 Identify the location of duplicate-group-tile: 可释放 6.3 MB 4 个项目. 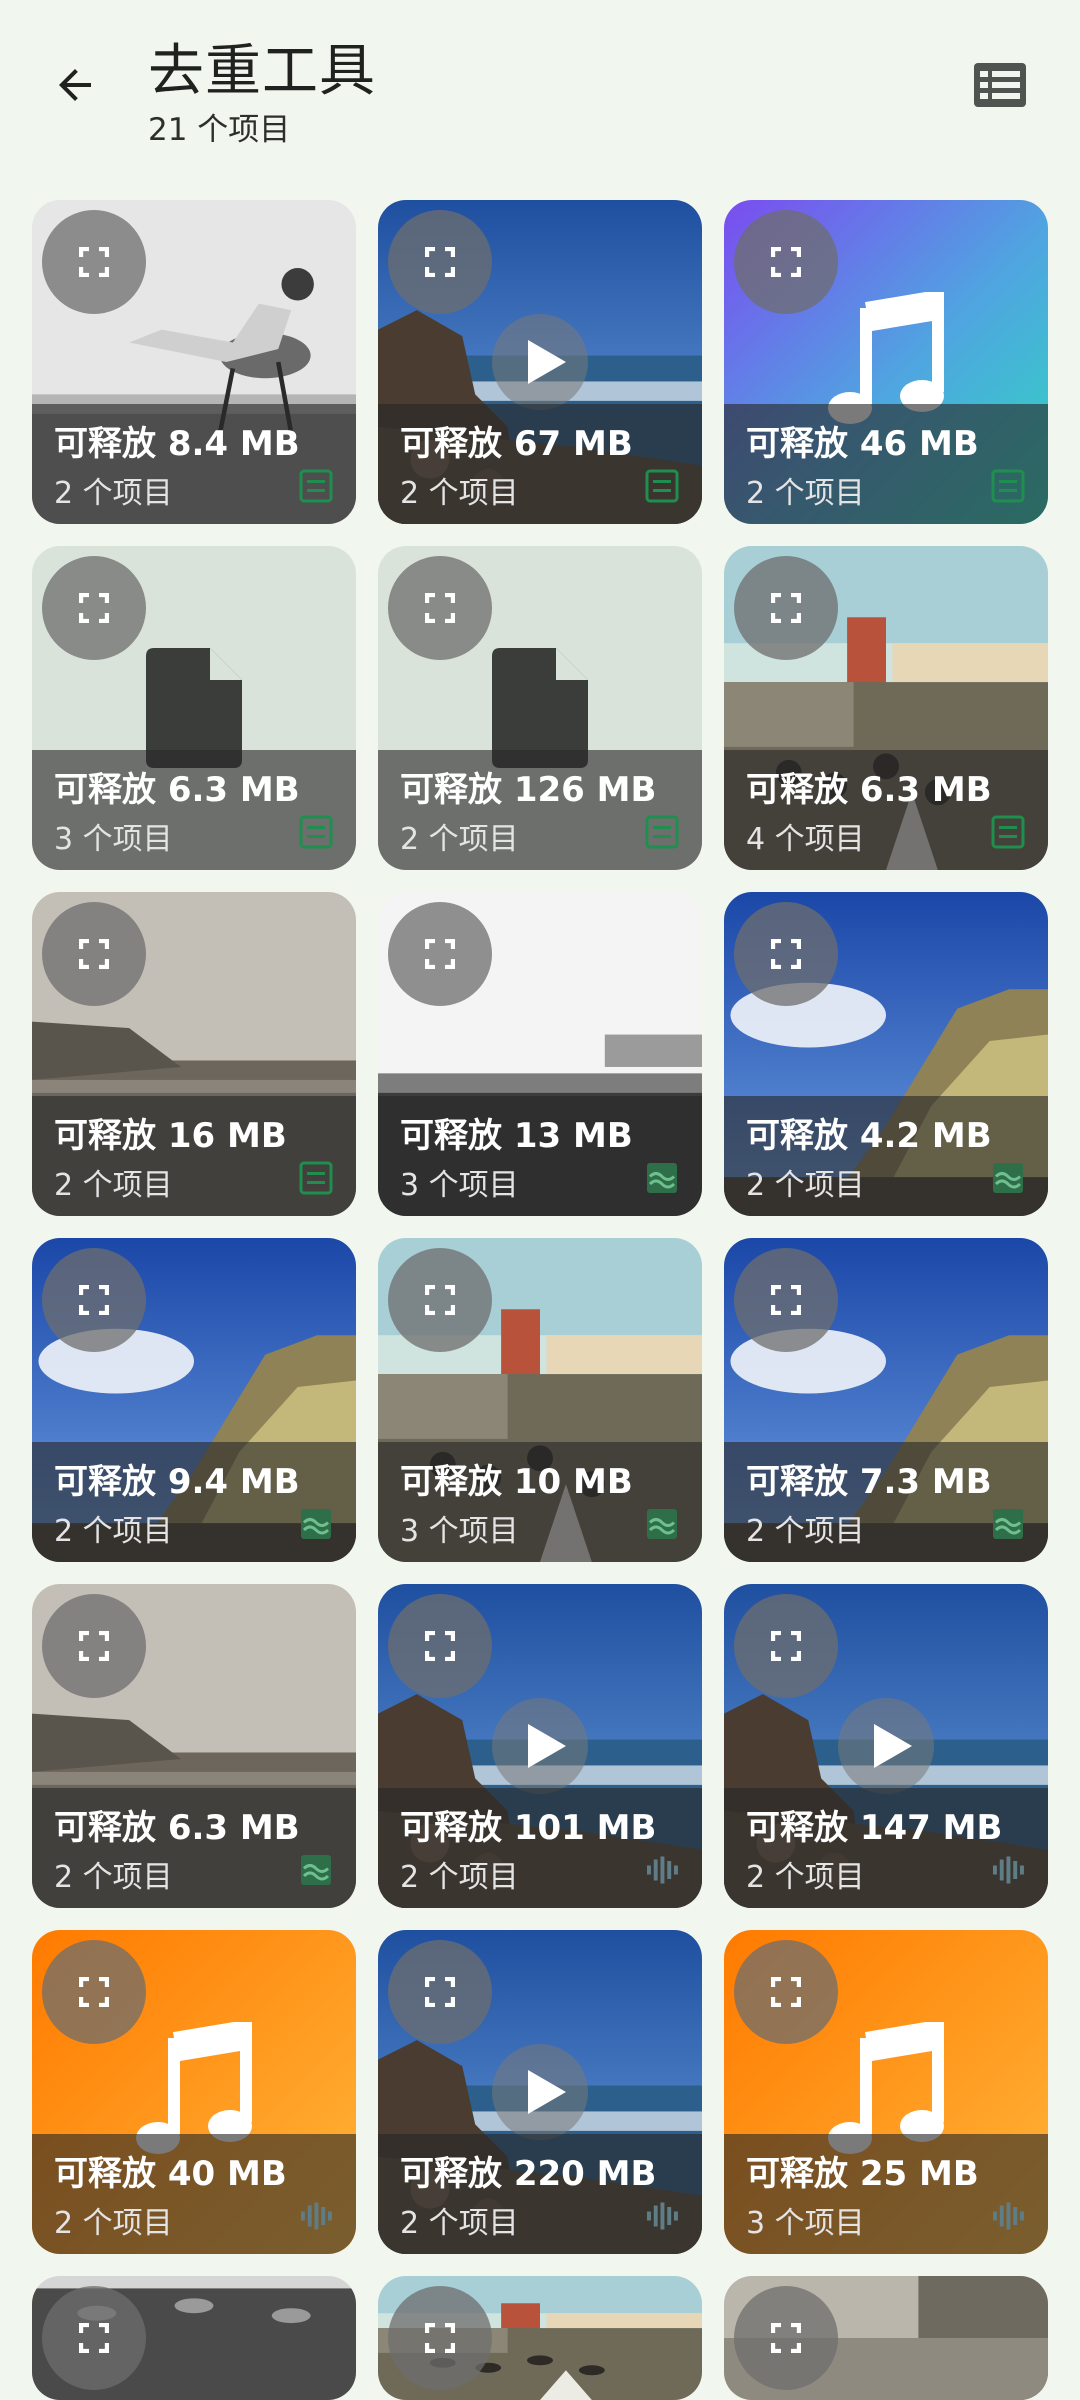
(886, 708).